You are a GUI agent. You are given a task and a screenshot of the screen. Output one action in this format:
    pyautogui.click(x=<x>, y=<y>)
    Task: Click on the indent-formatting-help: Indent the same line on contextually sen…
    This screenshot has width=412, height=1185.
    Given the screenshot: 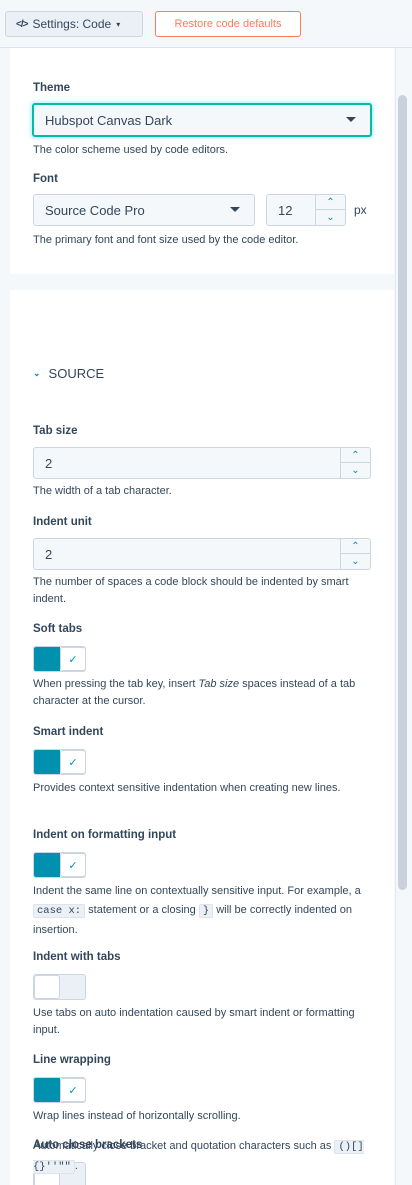 What is the action you would take?
    pyautogui.click(x=205, y=911)
    